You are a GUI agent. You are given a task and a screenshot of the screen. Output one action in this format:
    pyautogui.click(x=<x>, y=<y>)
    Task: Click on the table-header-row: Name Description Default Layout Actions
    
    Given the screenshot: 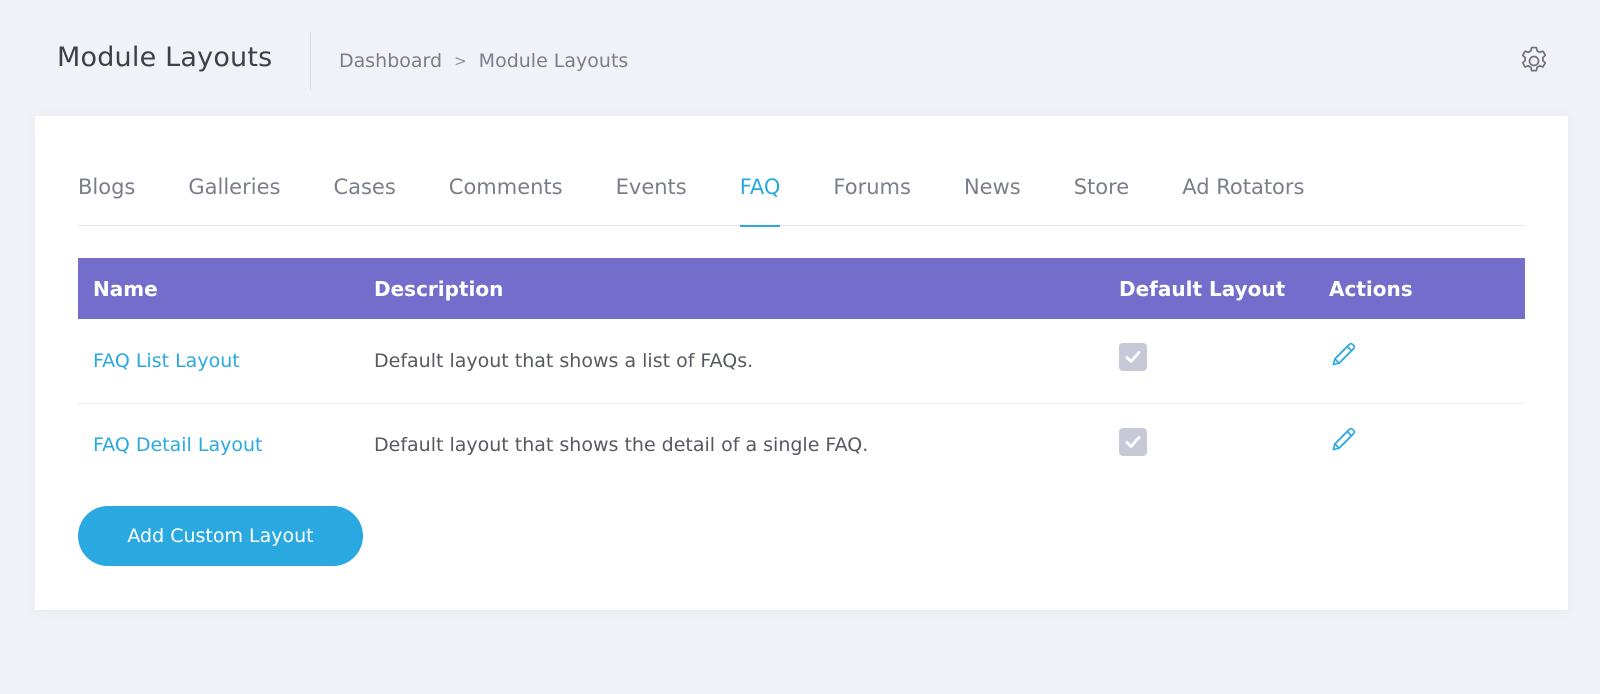 What is the action you would take?
    pyautogui.click(x=801, y=288)
    